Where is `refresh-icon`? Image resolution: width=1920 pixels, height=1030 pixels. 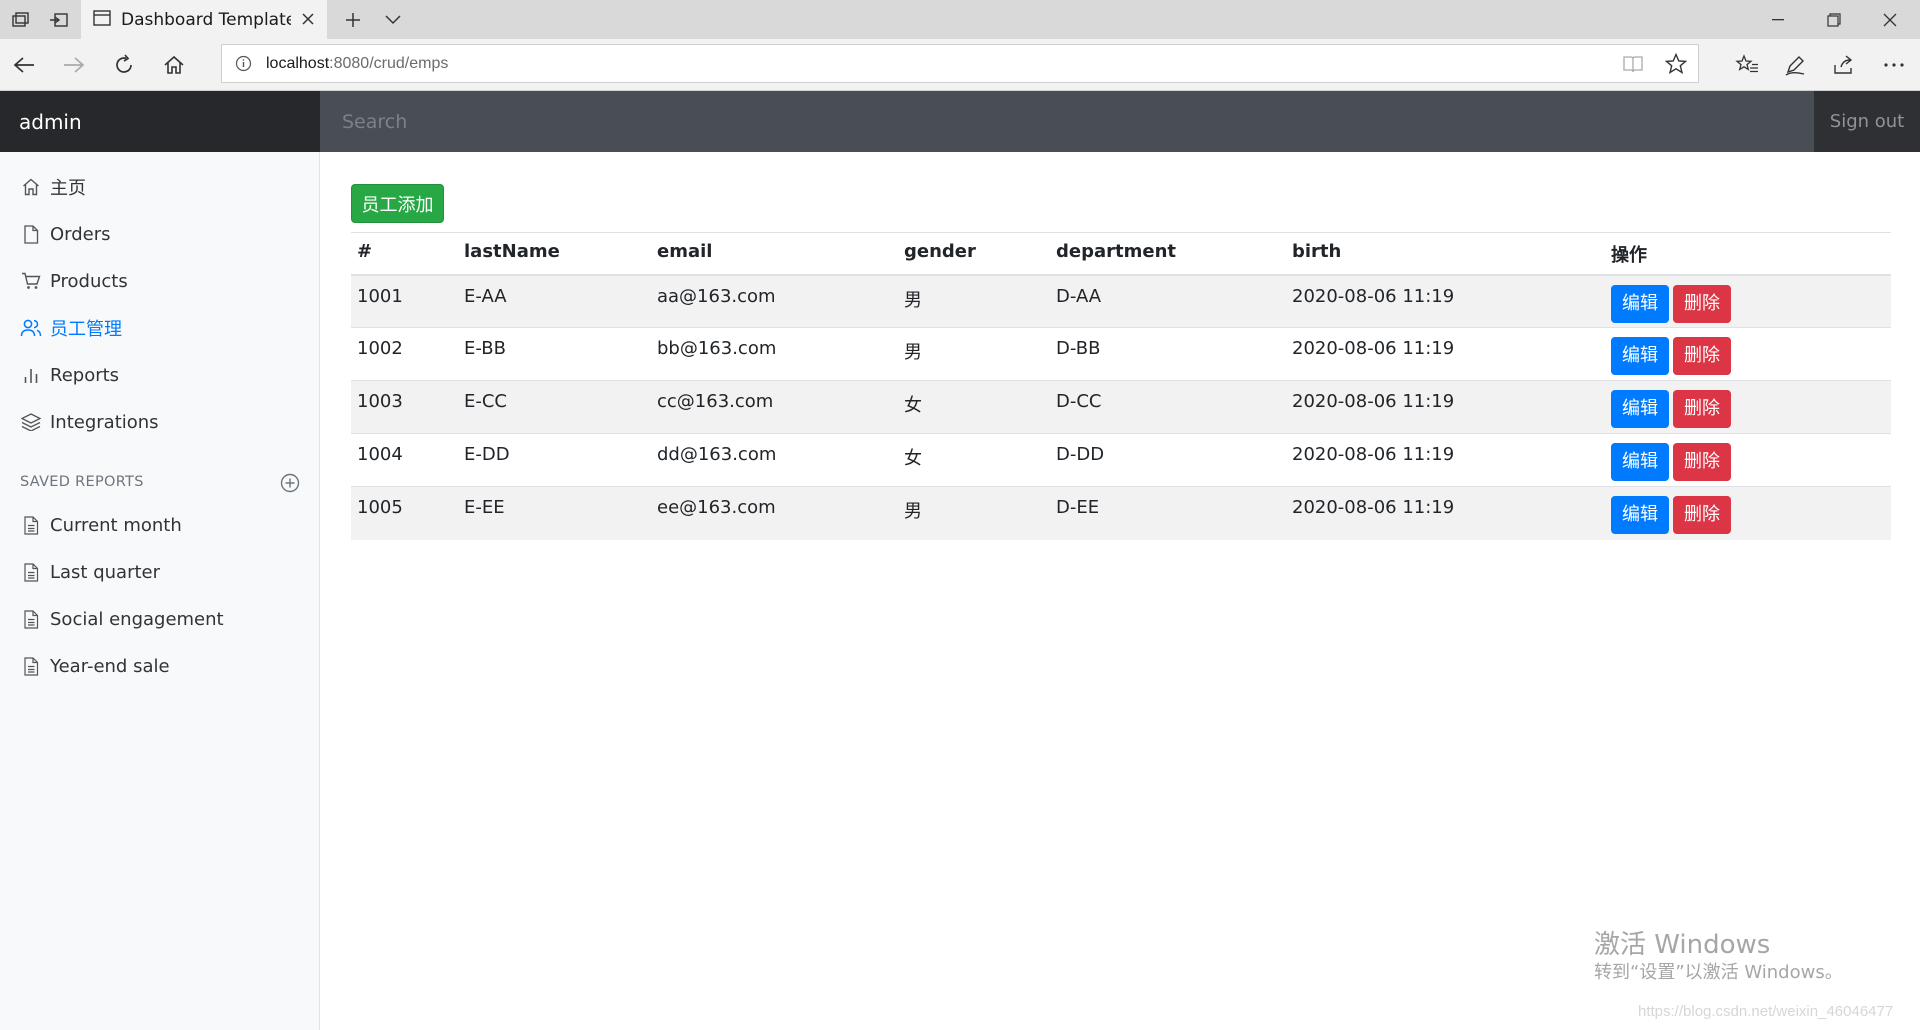 refresh-icon is located at coordinates (124, 65).